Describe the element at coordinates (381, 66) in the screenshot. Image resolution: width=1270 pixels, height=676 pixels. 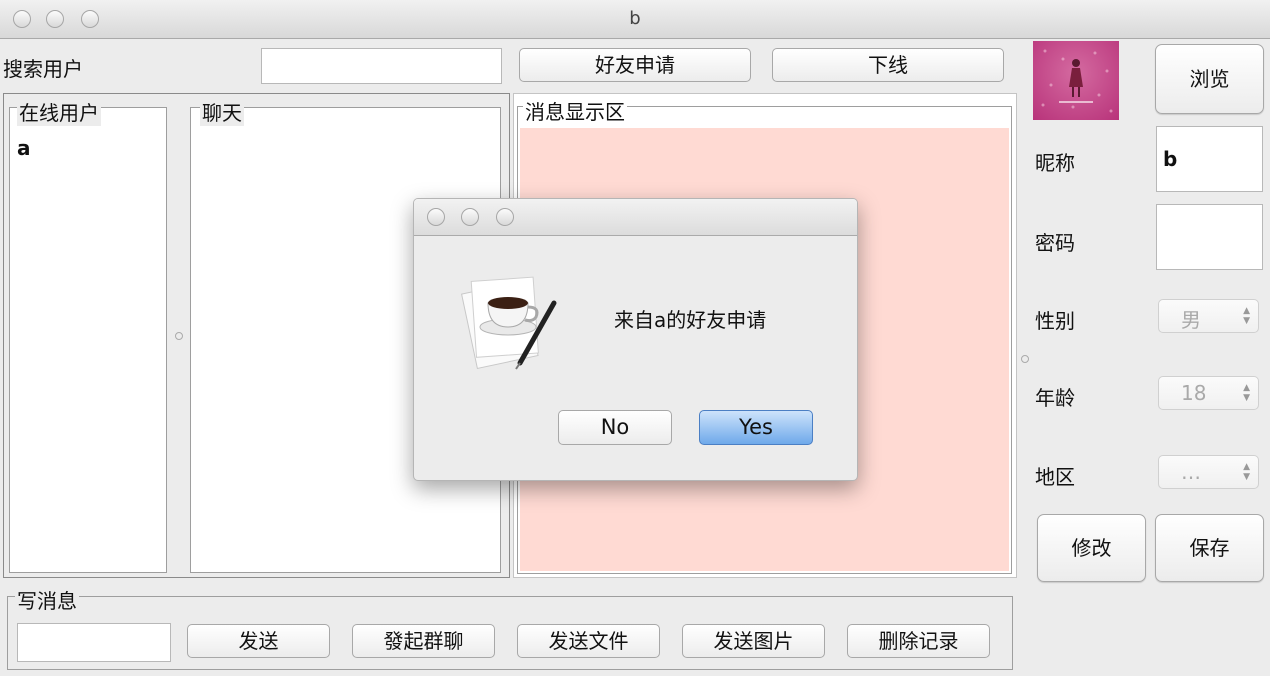
I see `search-user-input` at that location.